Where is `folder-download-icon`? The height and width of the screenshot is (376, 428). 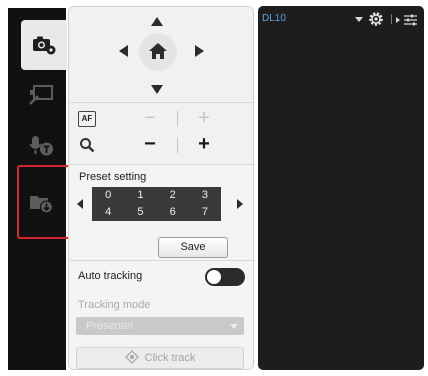 folder-download-icon is located at coordinates (41, 203).